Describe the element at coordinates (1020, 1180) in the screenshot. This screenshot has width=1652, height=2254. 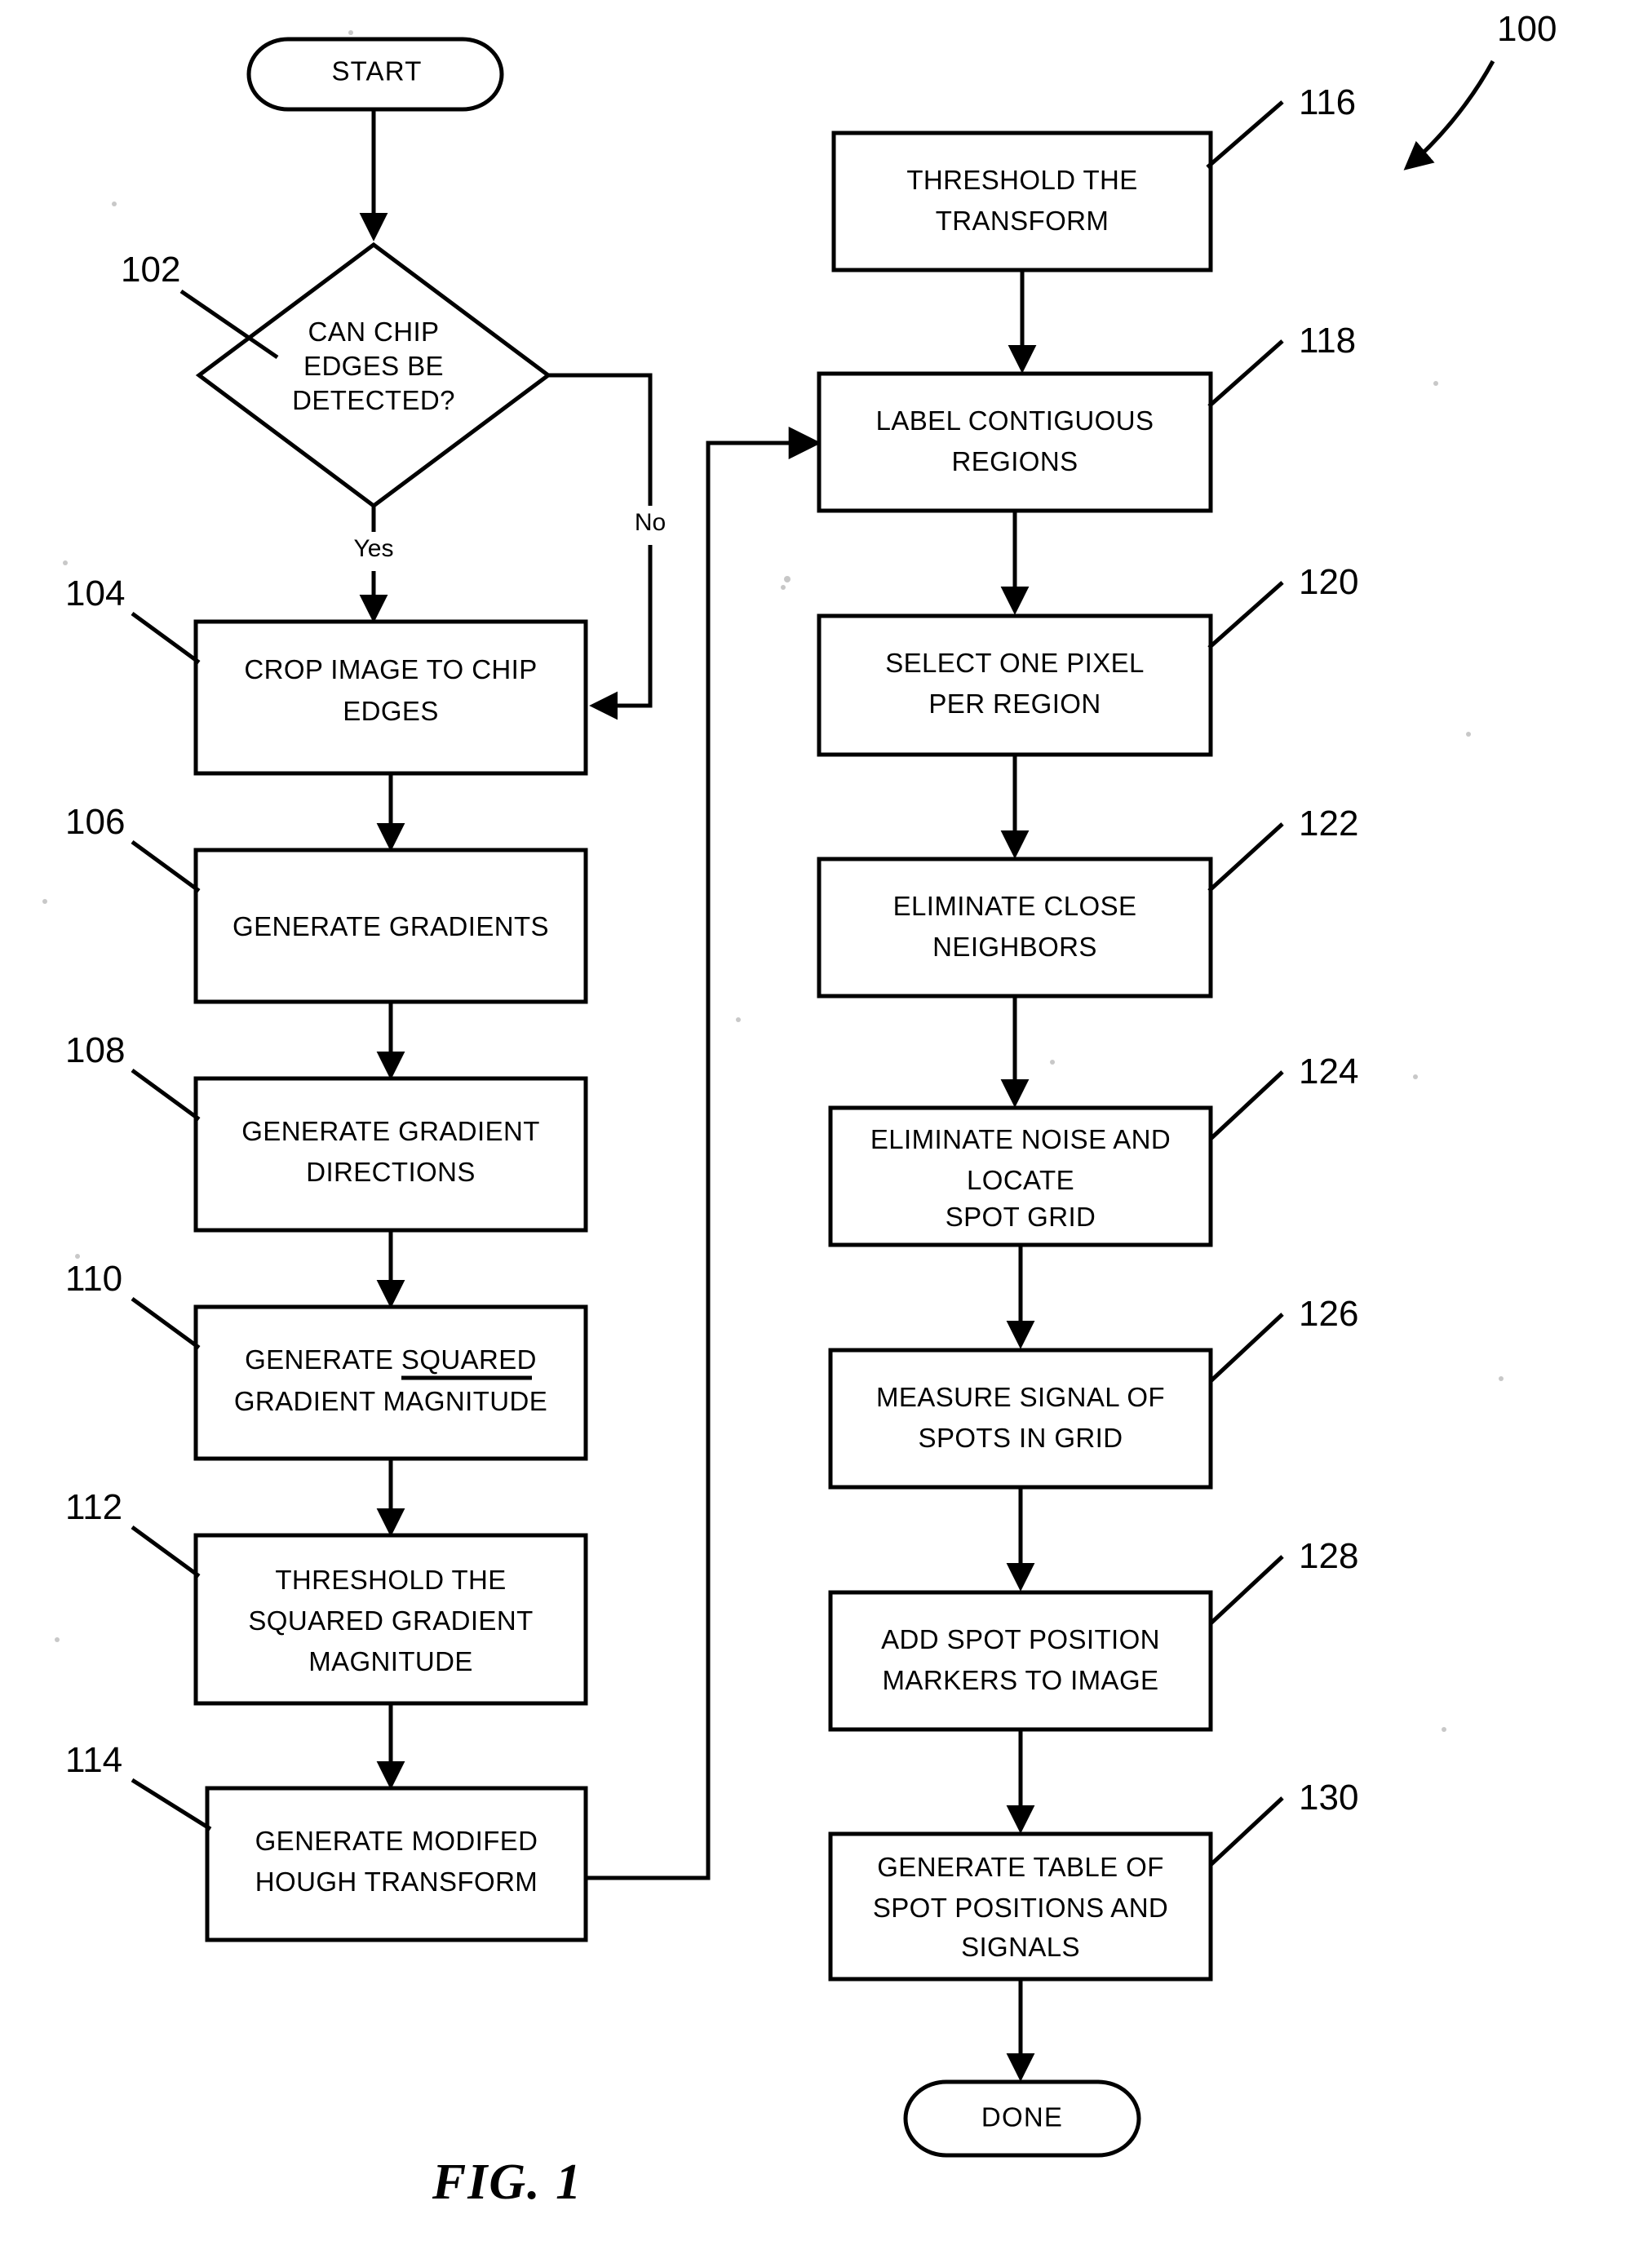
I see `box-124-line-1: LOCATE` at that location.